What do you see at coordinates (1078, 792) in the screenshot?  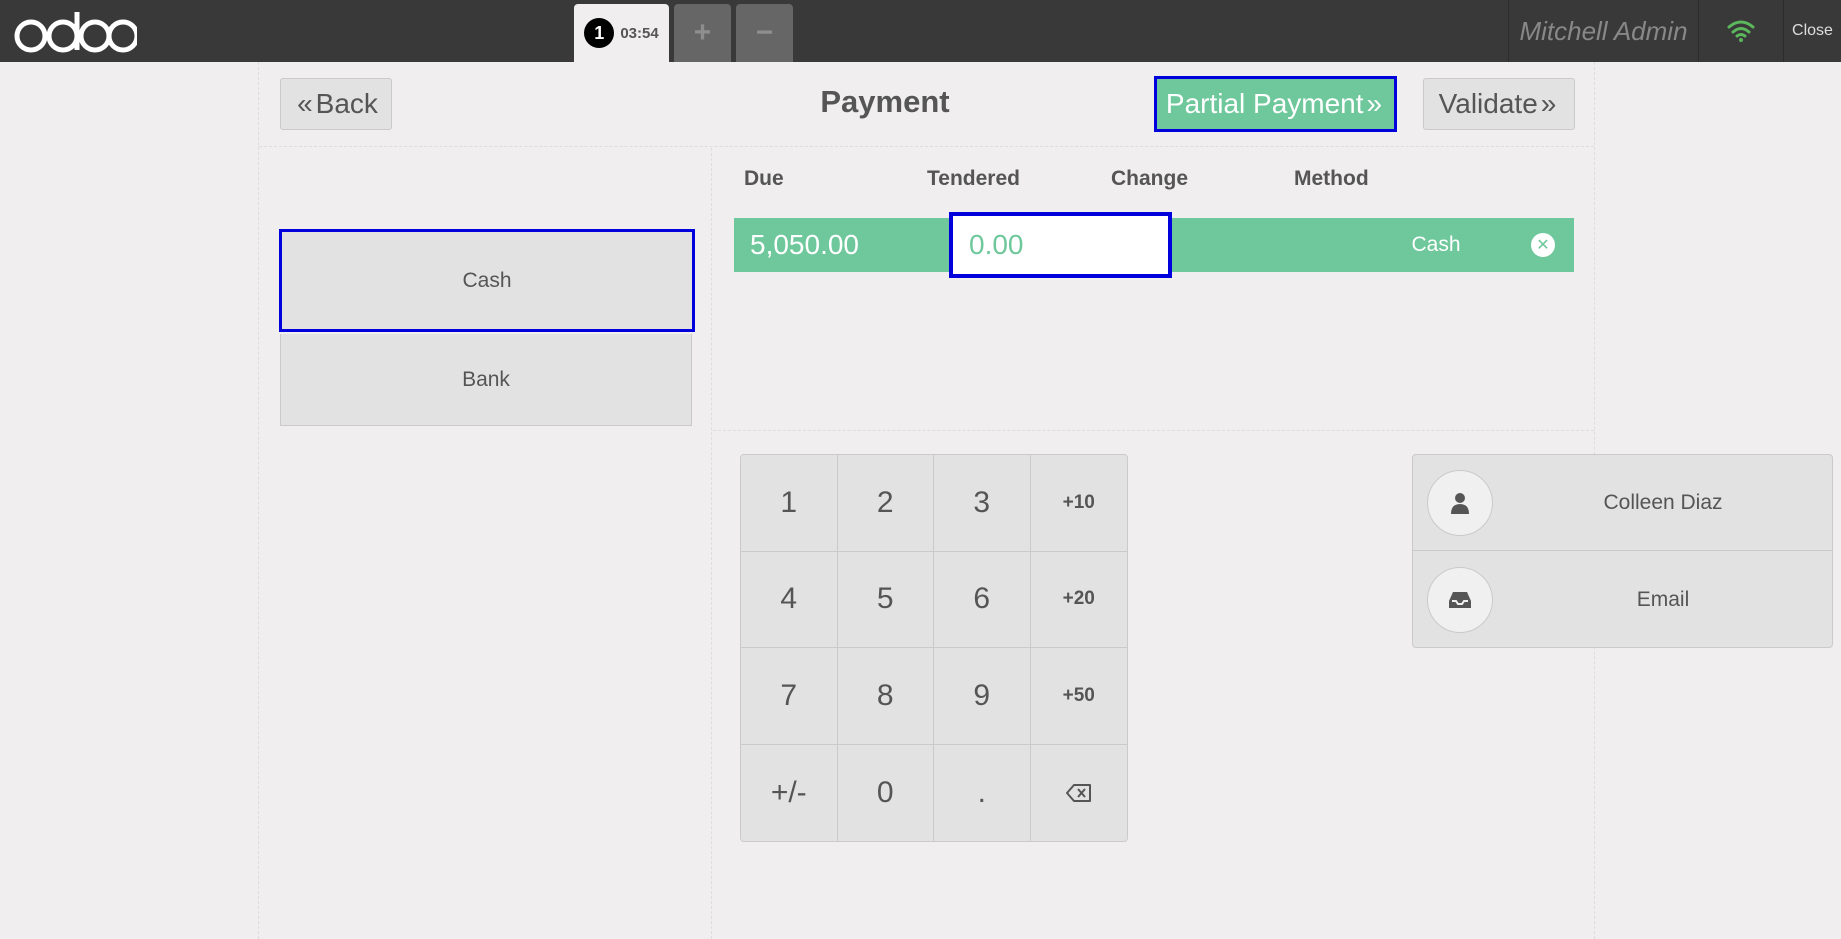 I see `backspace-icon` at bounding box center [1078, 792].